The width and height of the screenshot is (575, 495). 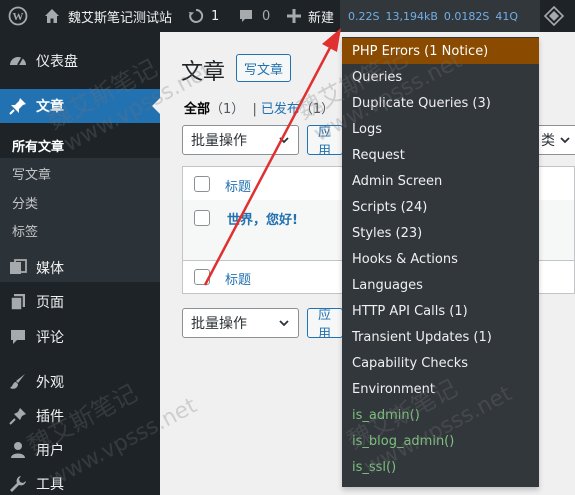 I want to click on annotation-arrow-icon, so click(x=272, y=157).